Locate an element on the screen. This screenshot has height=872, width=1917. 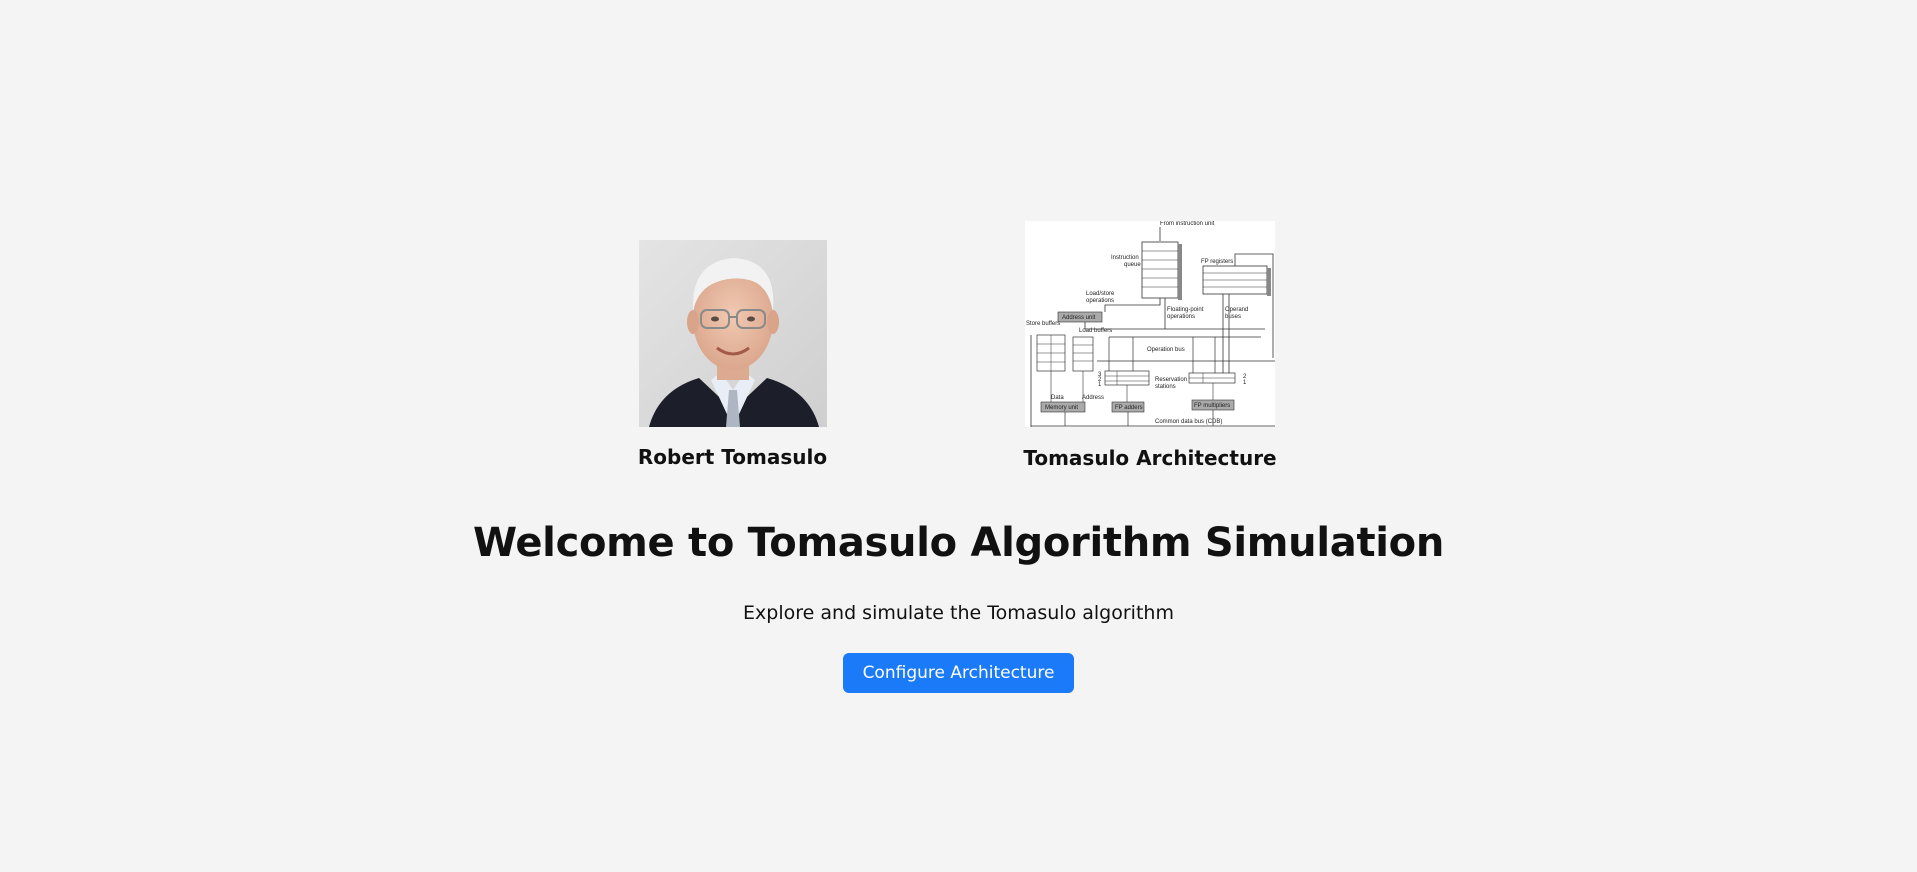
diagram-label: queue is located at coordinates (1132, 265).